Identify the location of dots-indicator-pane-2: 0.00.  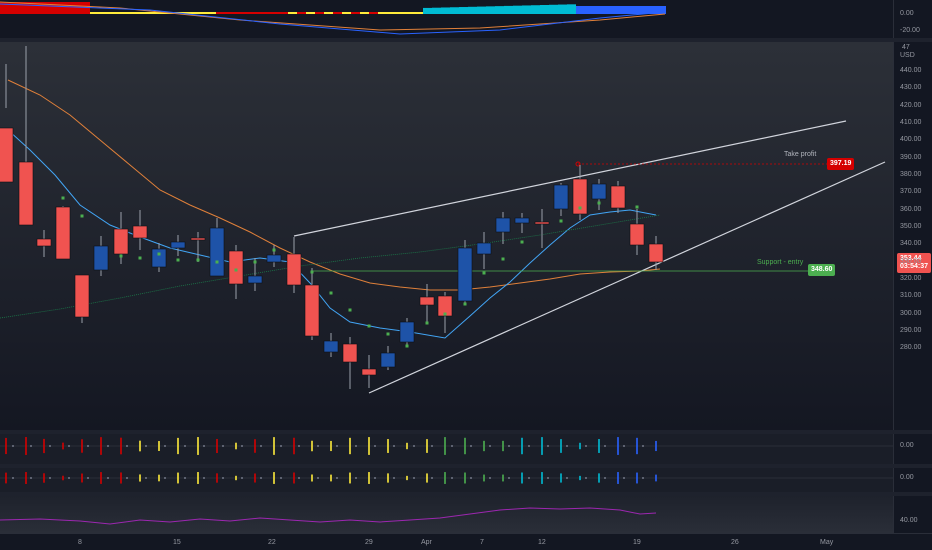
(466, 480).